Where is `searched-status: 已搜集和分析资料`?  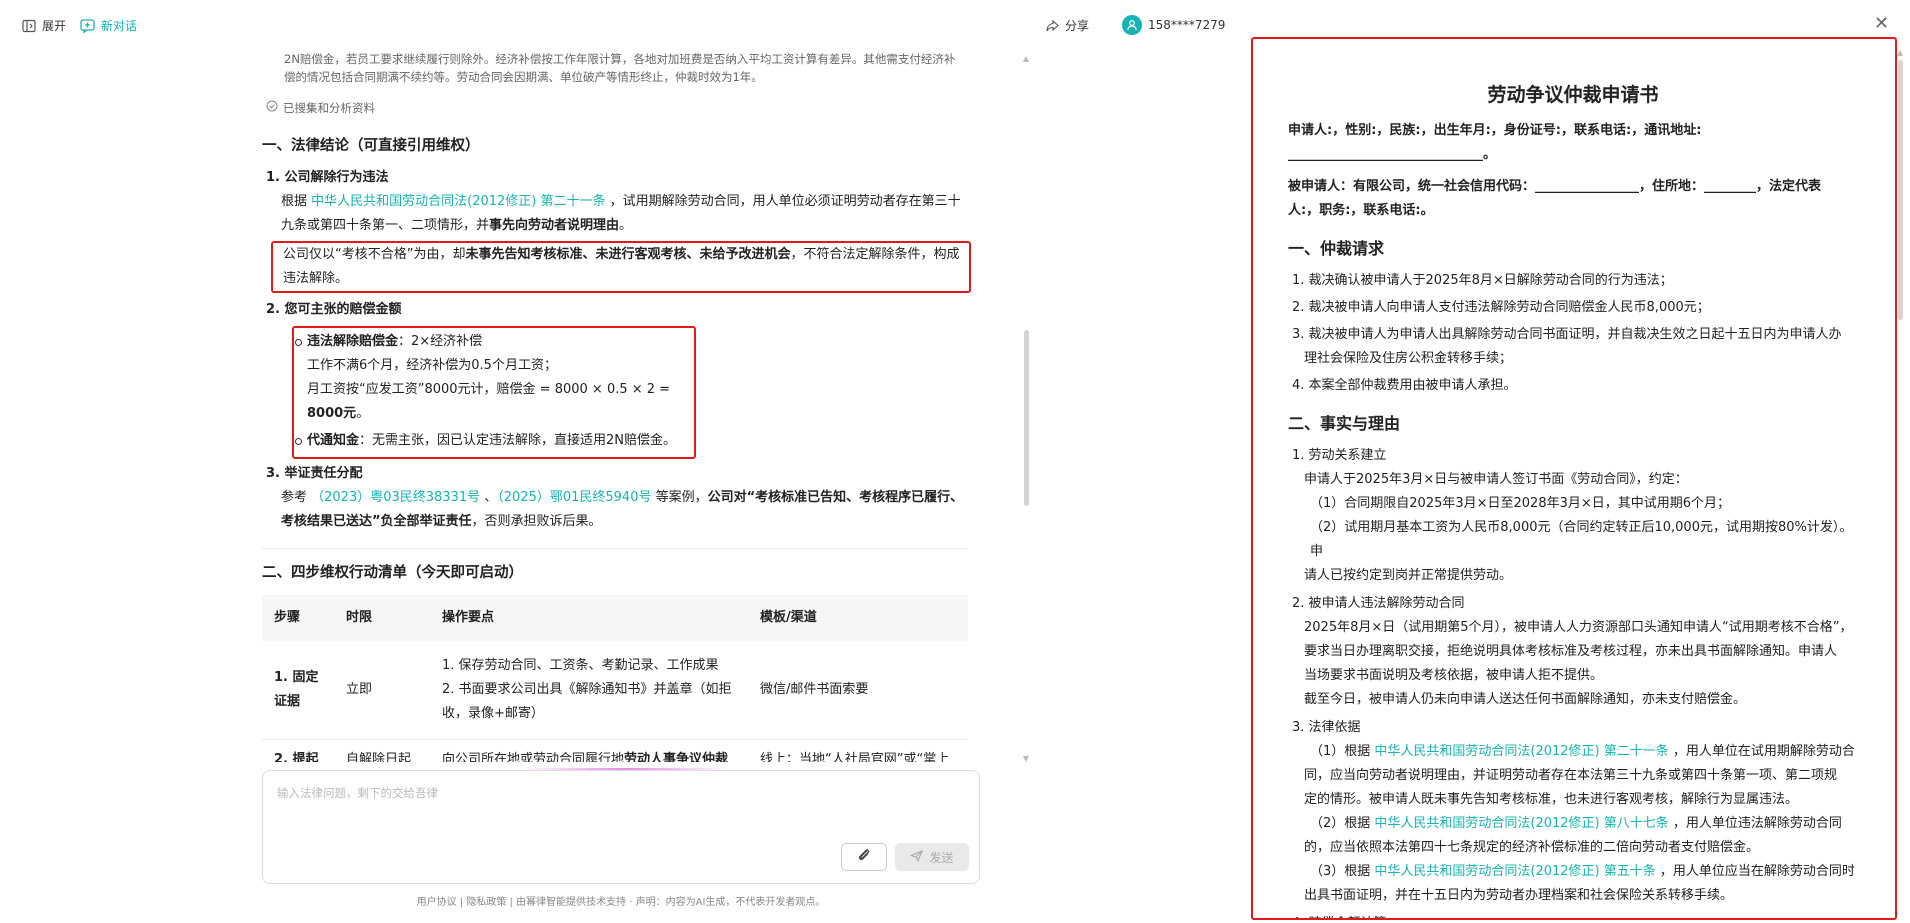
searched-status: 已搜集和分析资料 is located at coordinates (617, 108).